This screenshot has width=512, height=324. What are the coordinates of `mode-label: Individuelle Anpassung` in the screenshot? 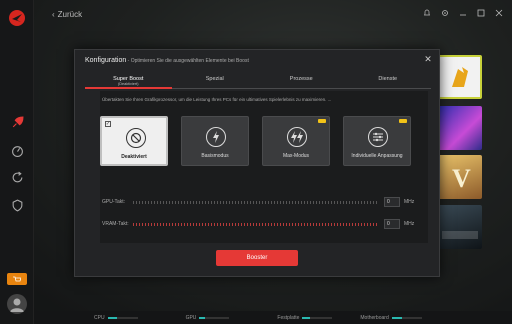 It's located at (377, 156).